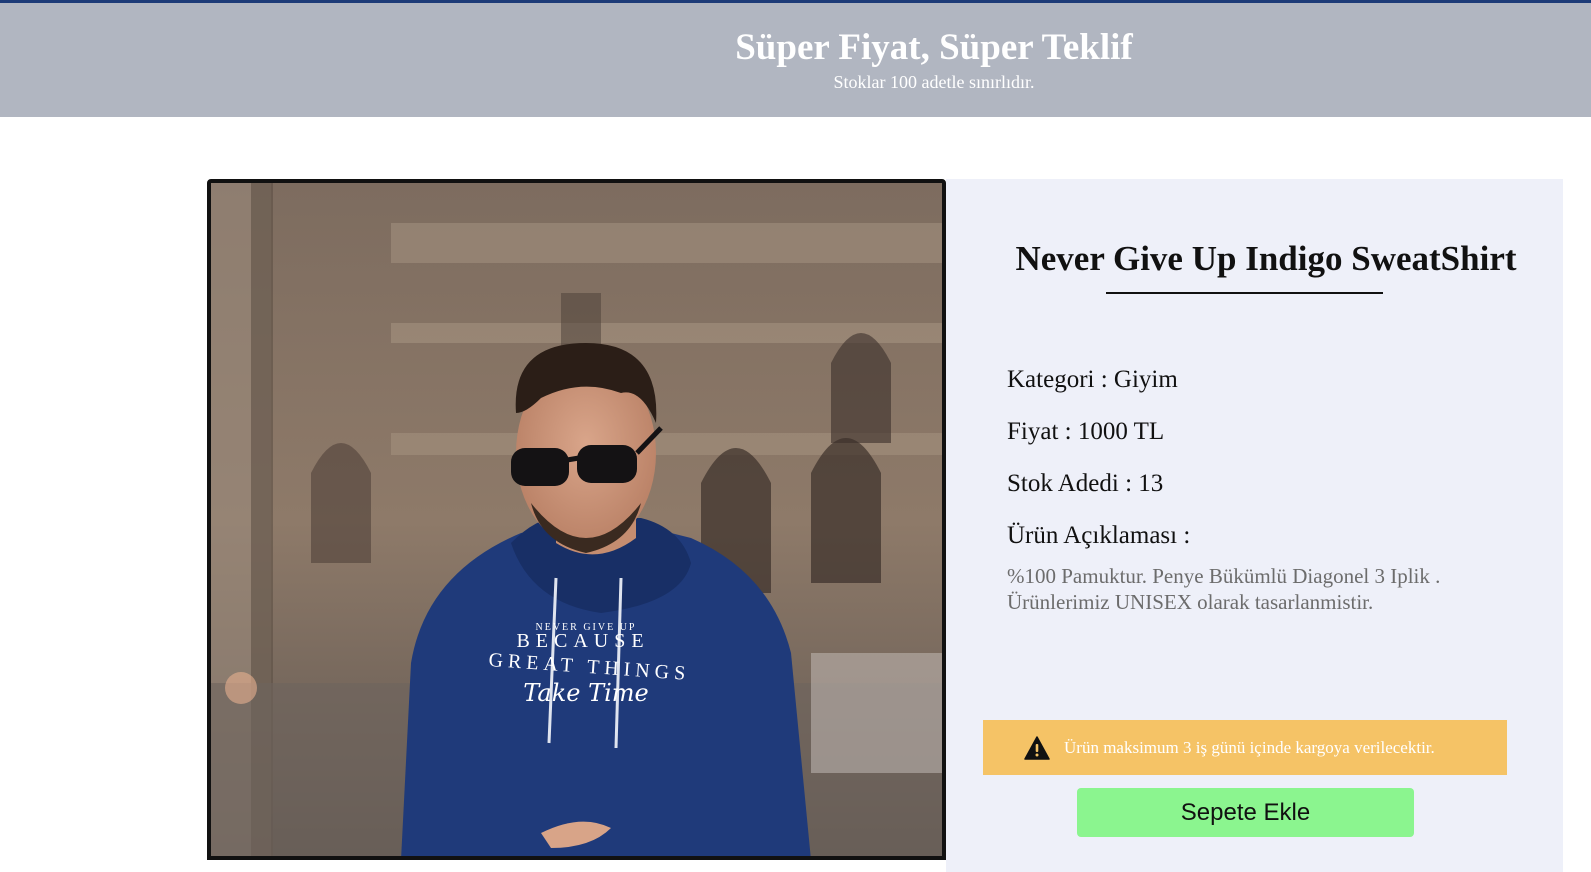 This screenshot has height=872, width=1591. I want to click on product-title: Never Give Up Indigo SweatShirt, so click(1266, 258).